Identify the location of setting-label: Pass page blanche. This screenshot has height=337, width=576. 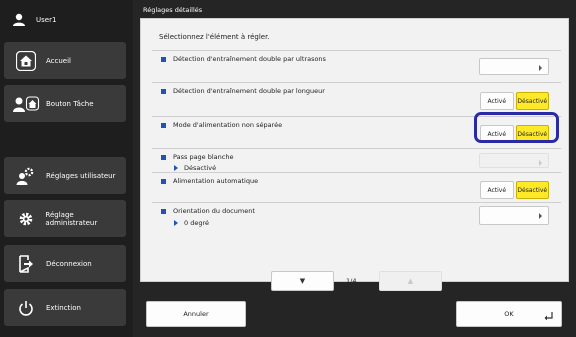
(203, 157).